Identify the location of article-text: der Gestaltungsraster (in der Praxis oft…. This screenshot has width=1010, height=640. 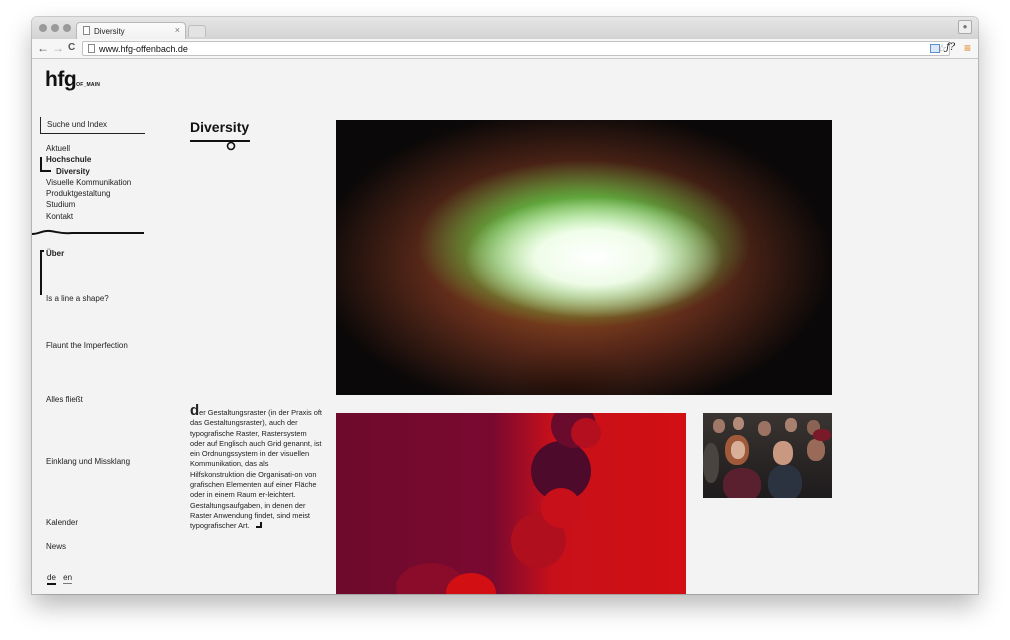
(256, 467).